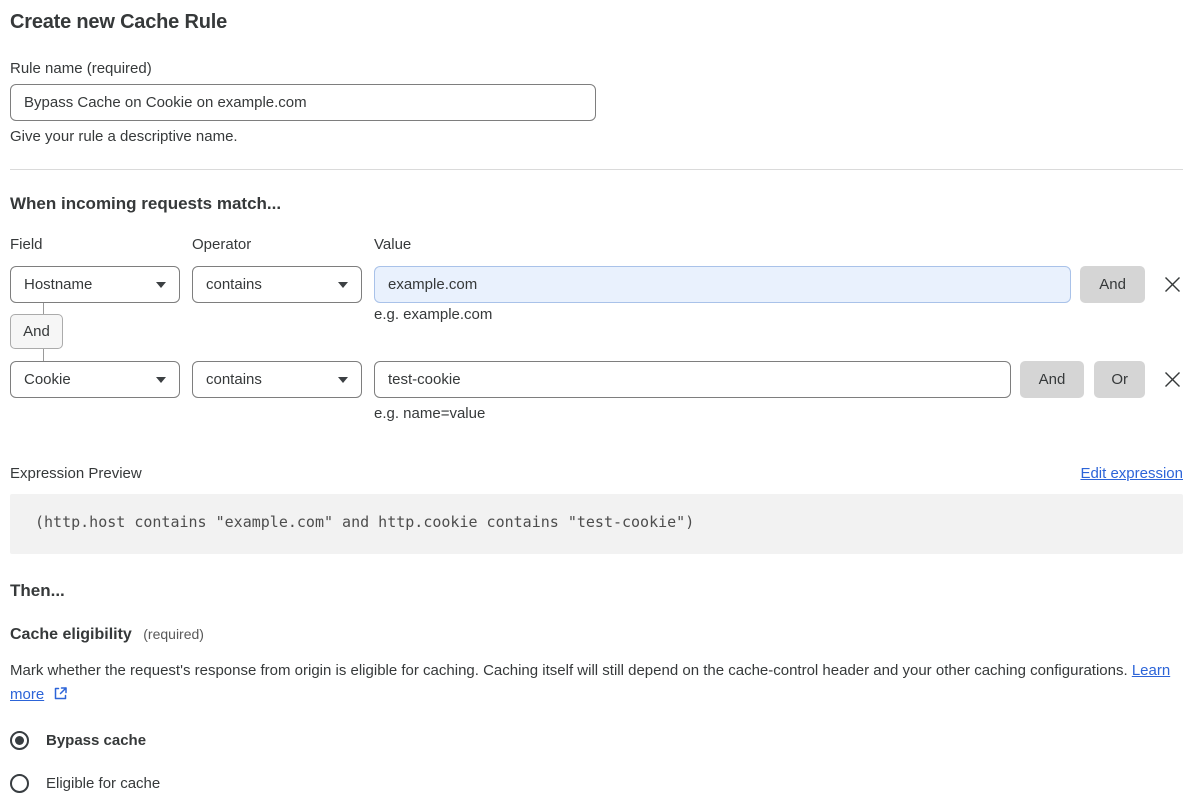 The height and width of the screenshot is (793, 1200). What do you see at coordinates (596, 473) in the screenshot?
I see `expression-preview-header: Expression Preview Edit expression` at bounding box center [596, 473].